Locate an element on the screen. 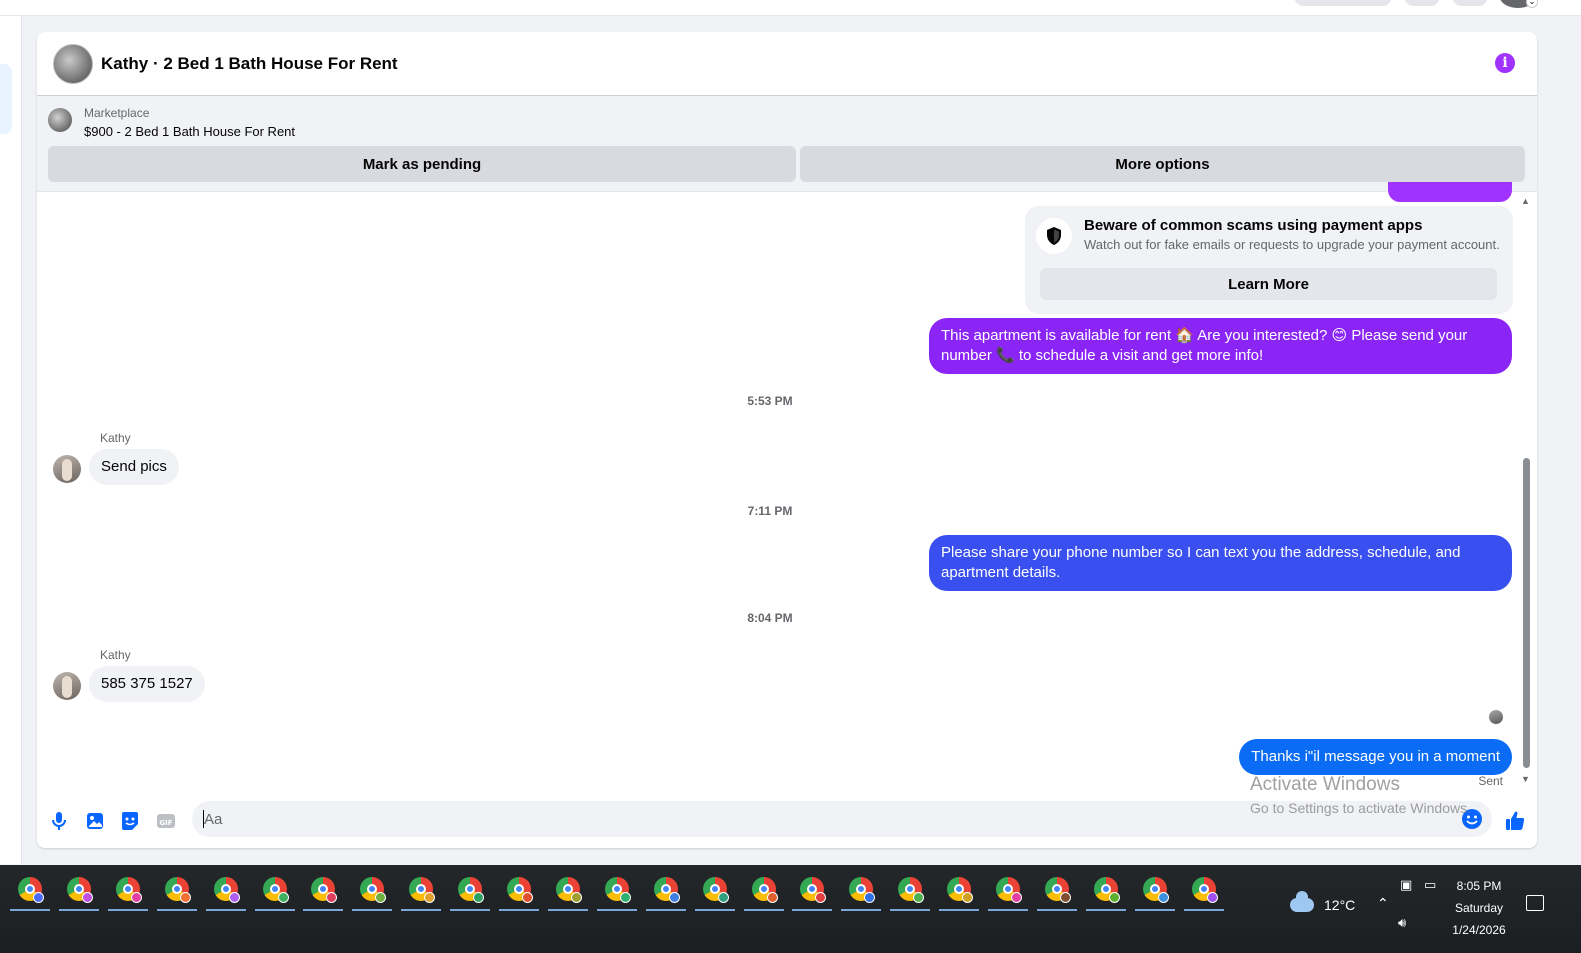 This screenshot has height=953, width=1581. microphone-icon is located at coordinates (59, 821).